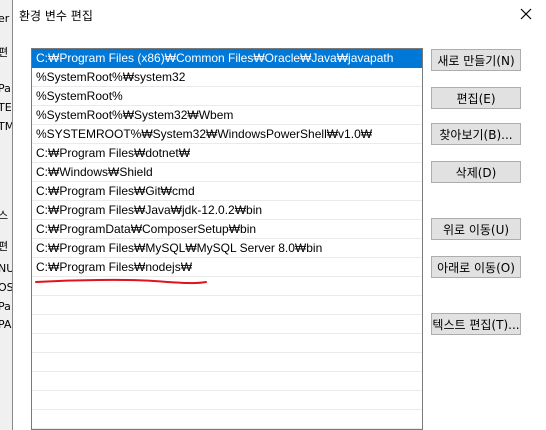  I want to click on path-list-item: C:₩Windows₩Shield, so click(227, 172).